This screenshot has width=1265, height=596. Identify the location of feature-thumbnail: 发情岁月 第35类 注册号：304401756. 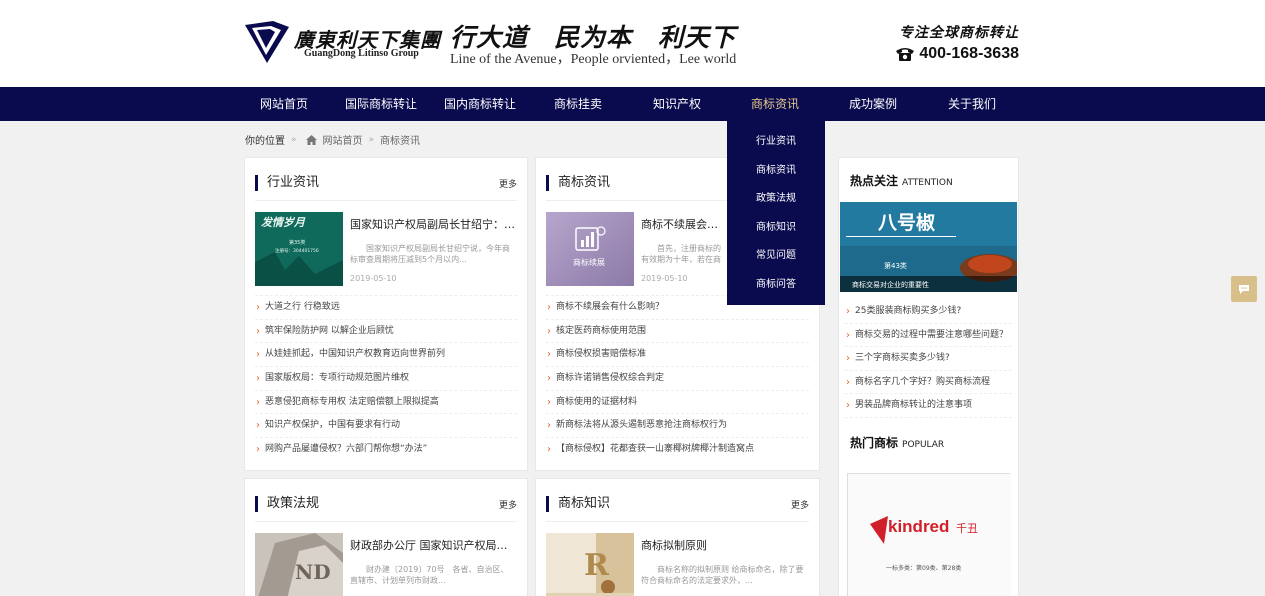
(299, 249).